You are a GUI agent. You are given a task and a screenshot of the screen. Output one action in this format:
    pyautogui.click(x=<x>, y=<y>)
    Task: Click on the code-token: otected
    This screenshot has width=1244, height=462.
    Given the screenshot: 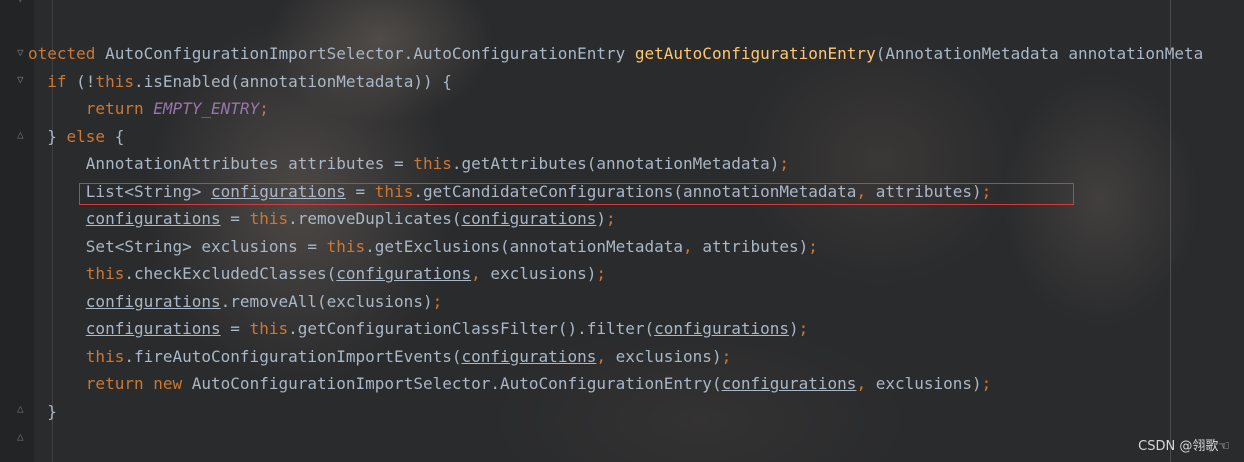 What is the action you would take?
    pyautogui.click(x=67, y=53)
    